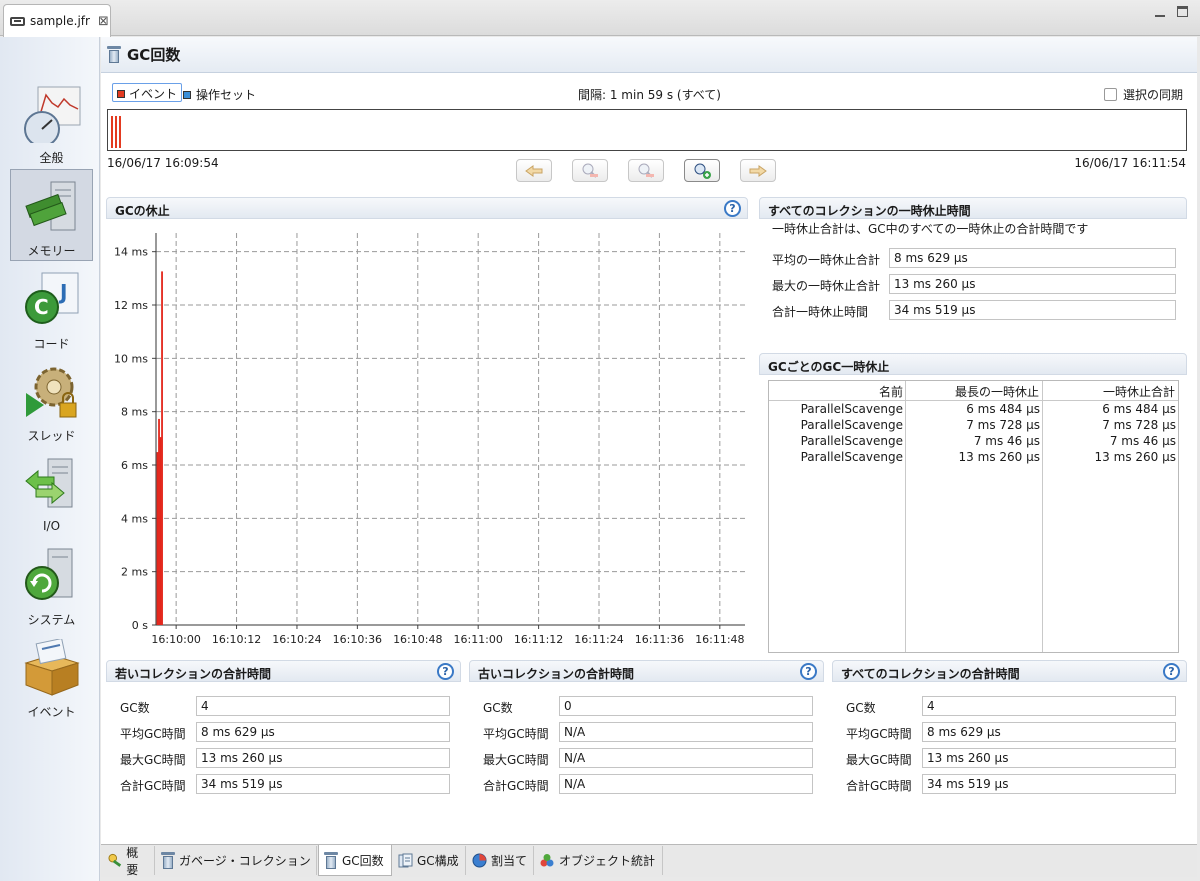 Image resolution: width=1200 pixels, height=881 pixels. What do you see at coordinates (153, 760) in the screenshot?
I see `max-gc-time-label: 最大GC時間` at bounding box center [153, 760].